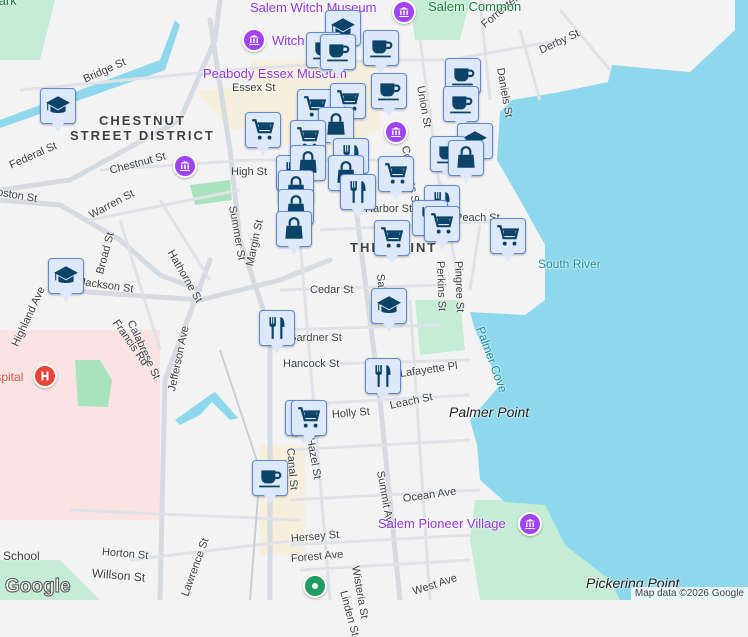 Image resolution: width=748 pixels, height=637 pixels. What do you see at coordinates (142, 128) in the screenshot?
I see `district-label: CHESTNUT STREET DISTRICT` at bounding box center [142, 128].